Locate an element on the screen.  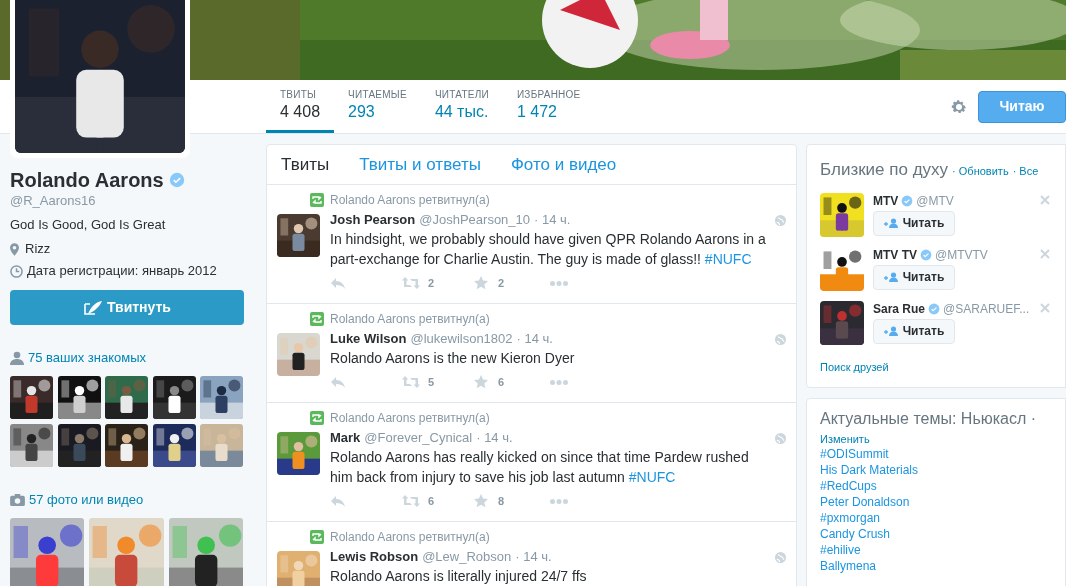
retweet-count: 2 is located at coordinates (432, 283).